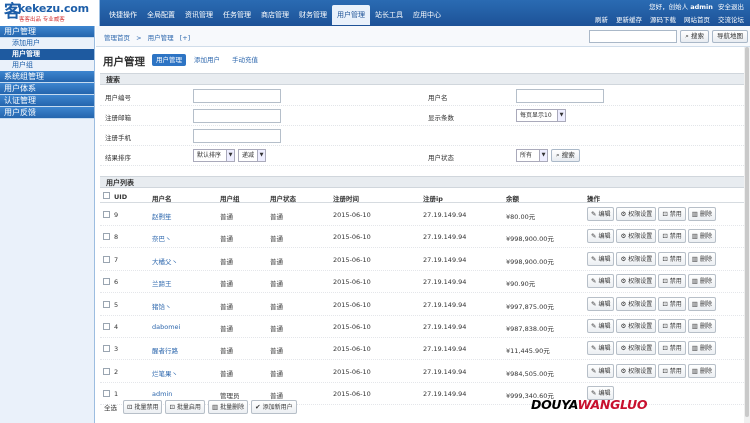  What do you see at coordinates (237, 136) in the screenshot?
I see `phone-input` at bounding box center [237, 136].